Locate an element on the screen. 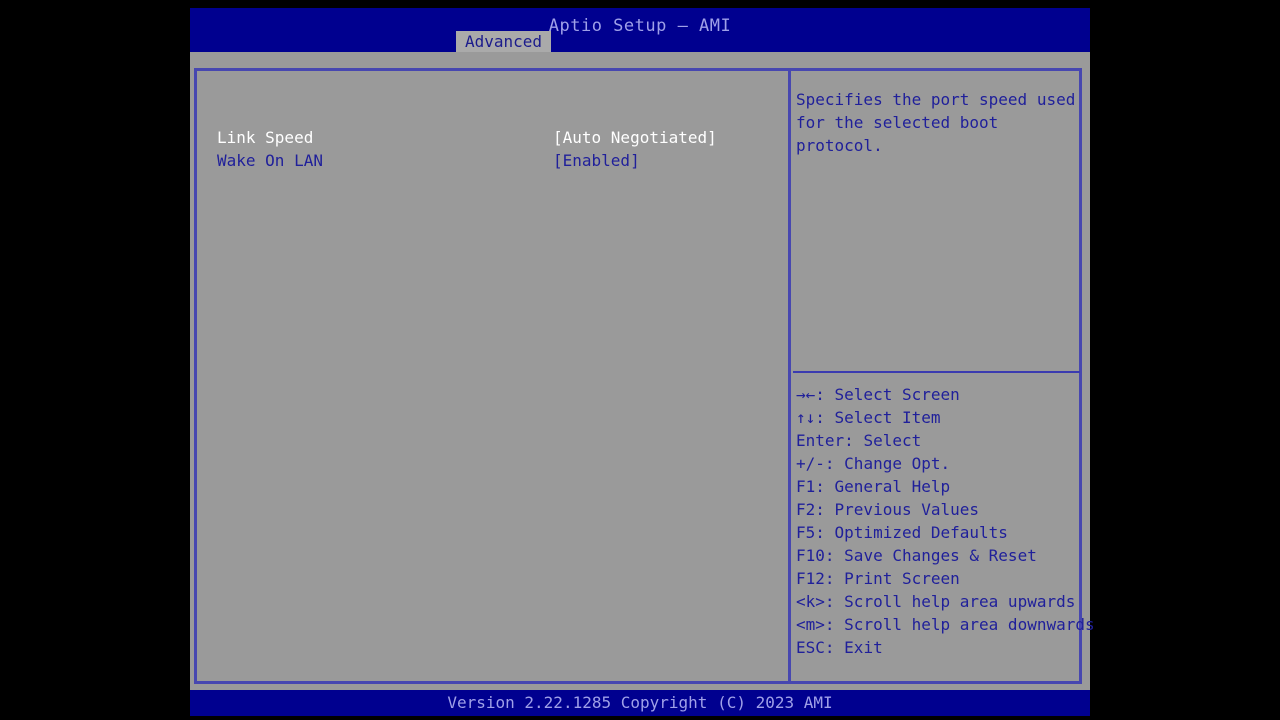  legend-row: F12: Print Screen is located at coordinates (939, 578).